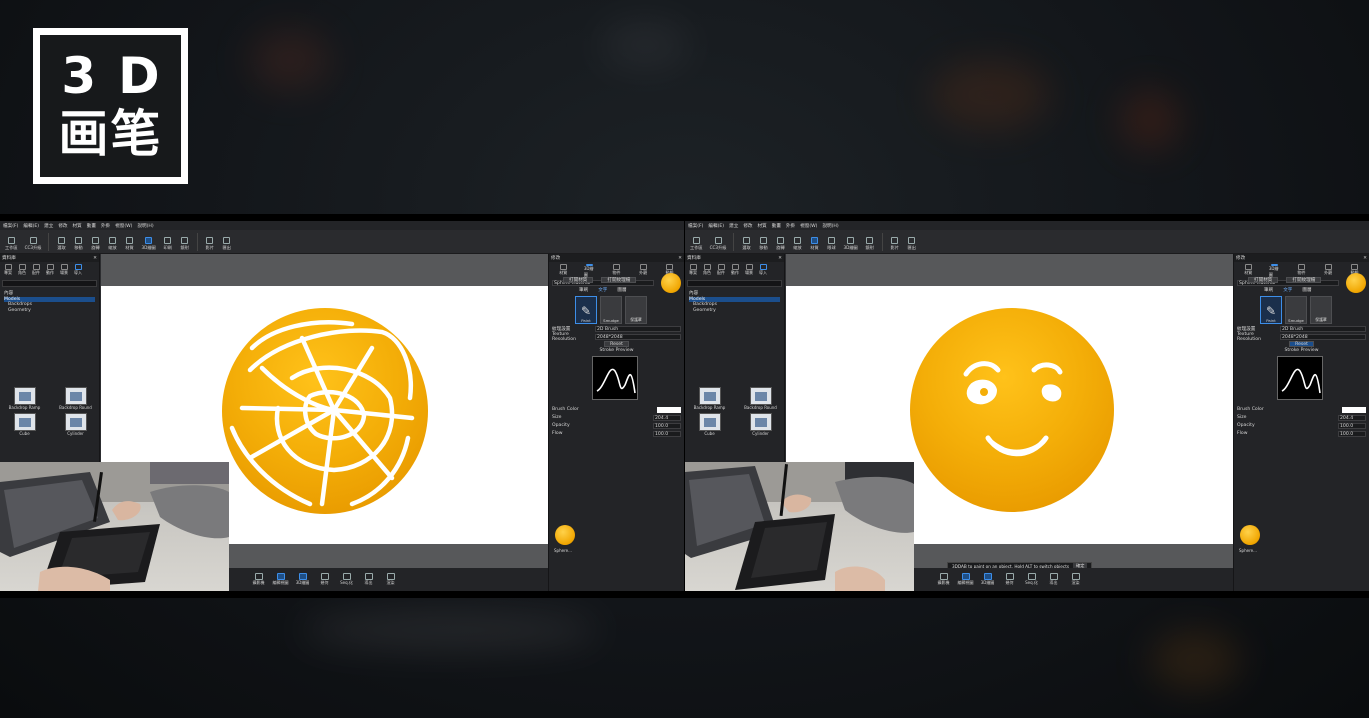 The width and height of the screenshot is (1369, 718). Describe the element at coordinates (31, 226) in the screenshot. I see `menu-edit: 編輯(E)` at that location.